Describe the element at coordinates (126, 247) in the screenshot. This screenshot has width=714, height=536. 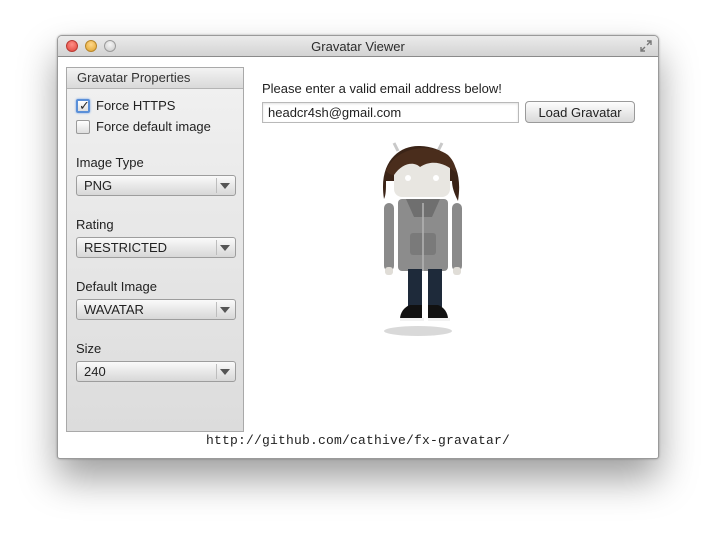
I see `rating-value: RESTRICTED` at that location.